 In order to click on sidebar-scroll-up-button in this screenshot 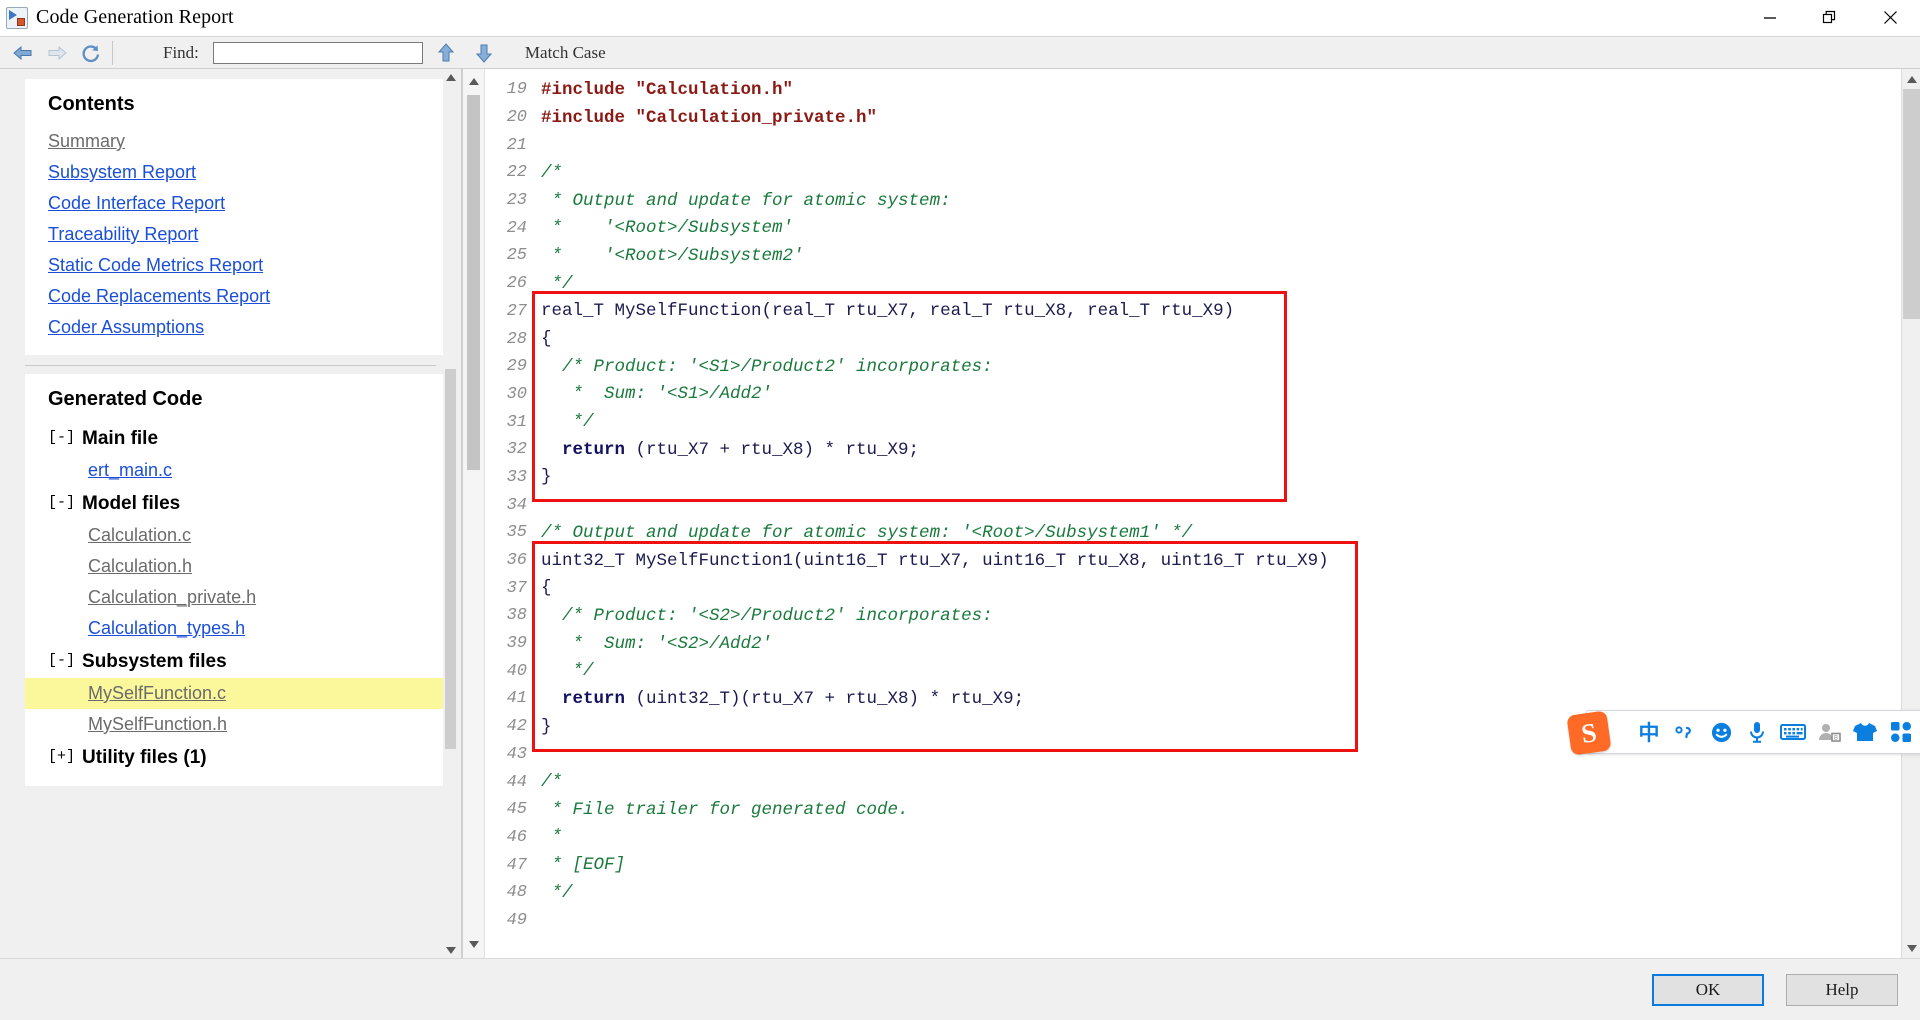, I will do `click(450, 77)`.